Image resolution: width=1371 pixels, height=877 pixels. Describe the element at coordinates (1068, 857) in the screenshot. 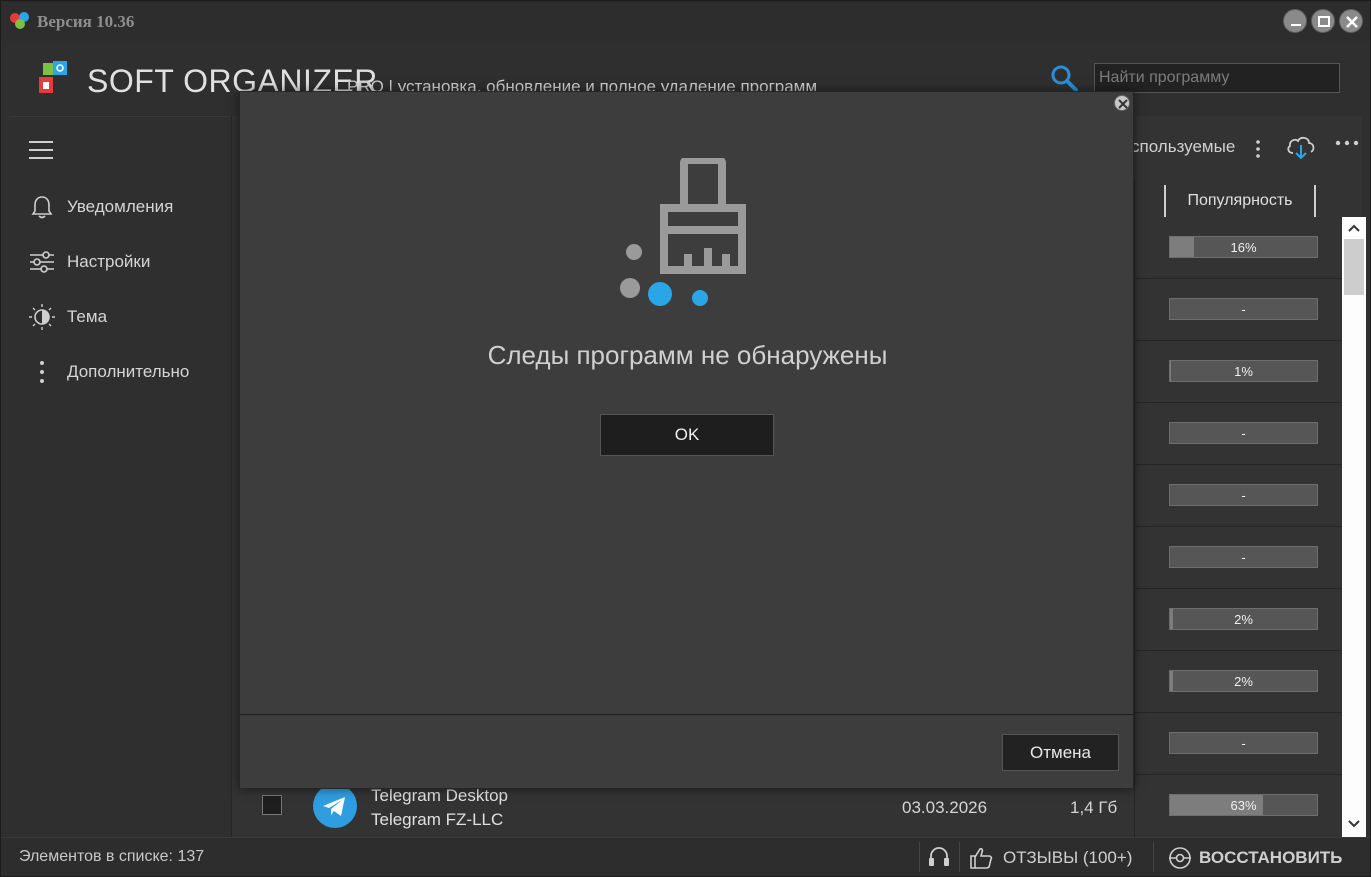

I see `reviews-label: ОТЗЫВЫ (100+)` at that location.